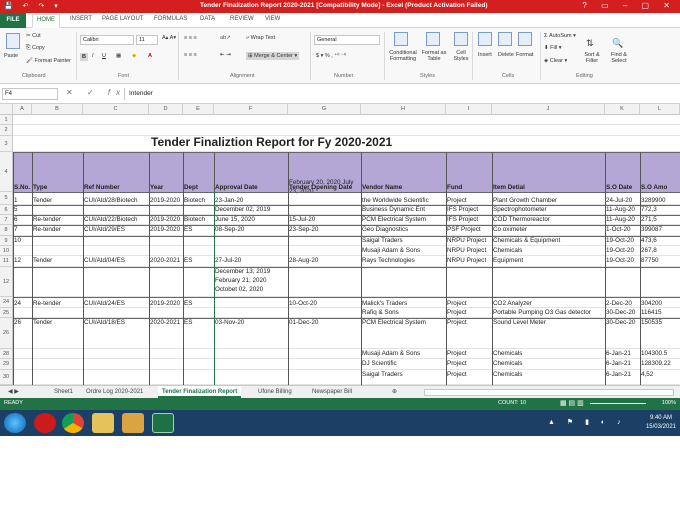  Describe the element at coordinates (548, 200) in the screenshot. I see `table-cell-item: Plant Growth Chamber` at that location.